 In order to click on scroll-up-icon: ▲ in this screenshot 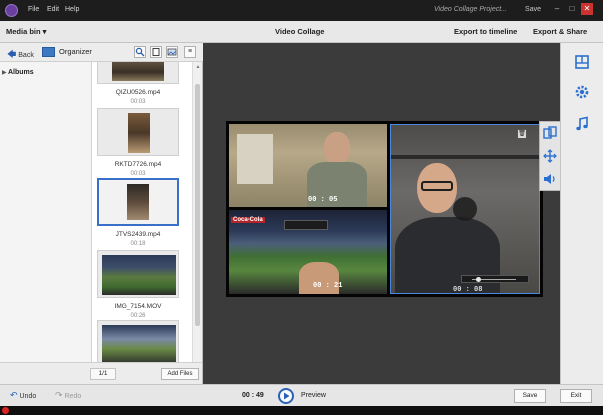, I will do `click(198, 67)`.